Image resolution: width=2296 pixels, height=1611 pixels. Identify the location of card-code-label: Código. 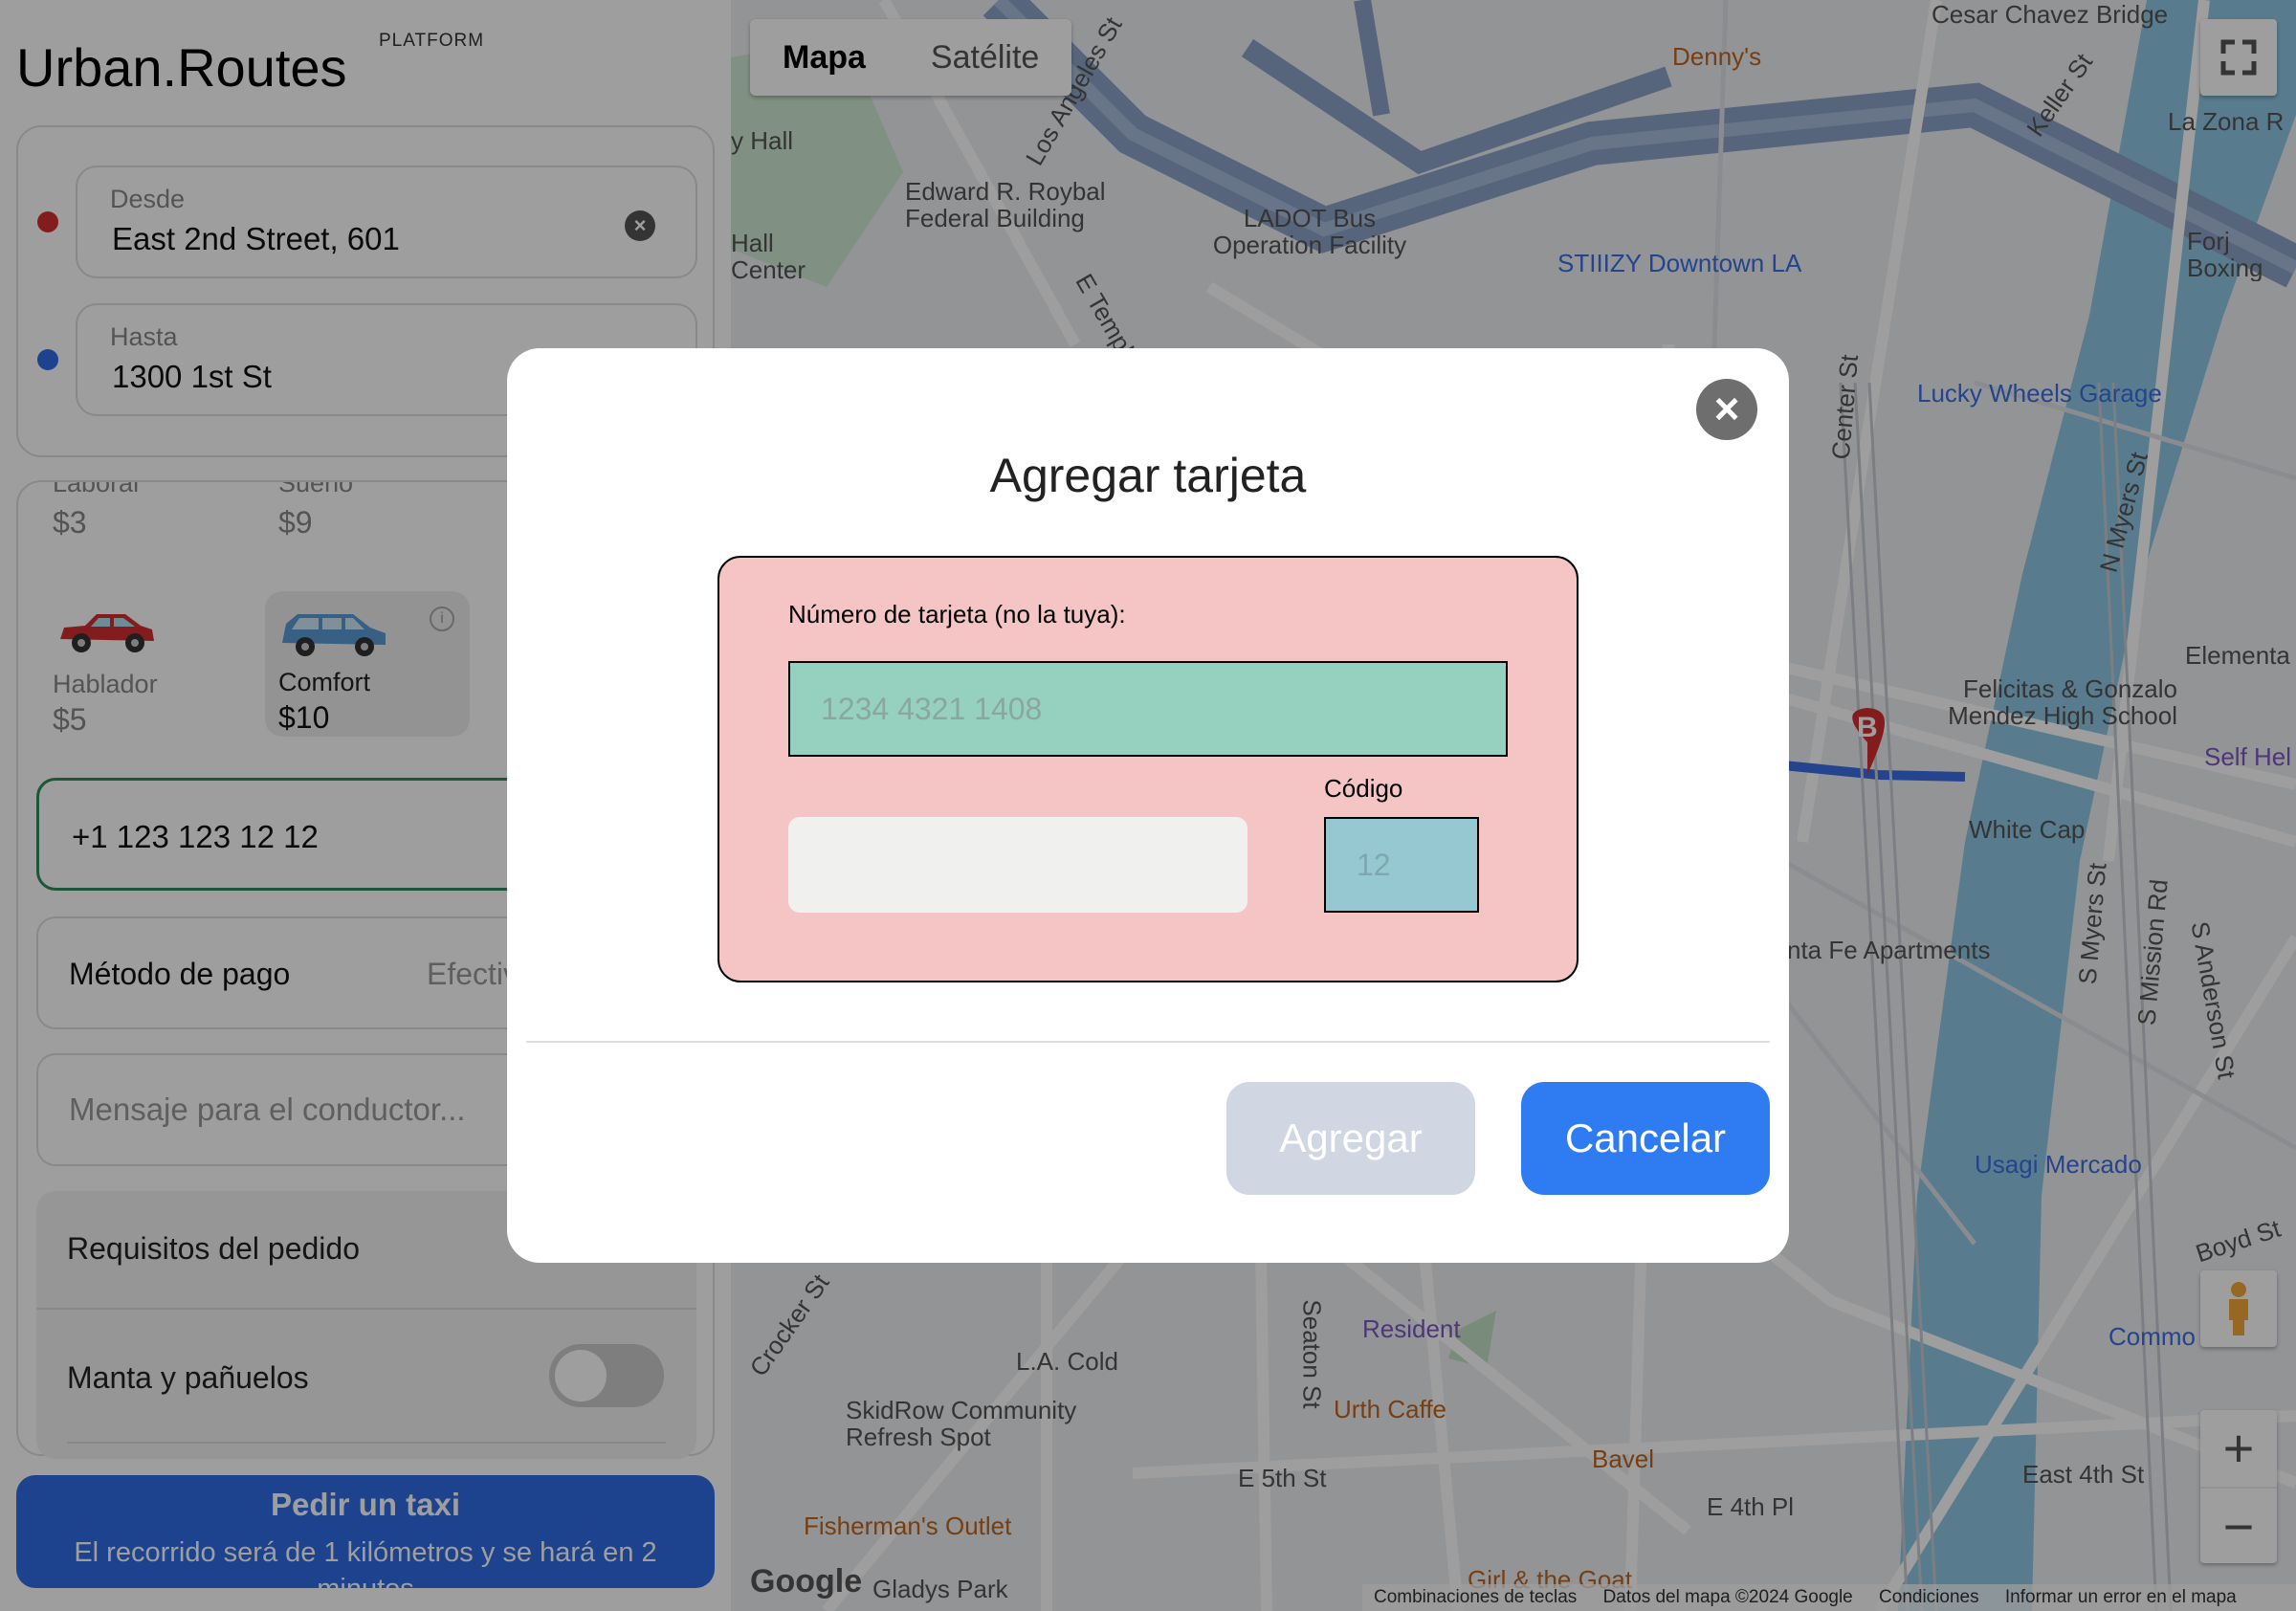
(1364, 788).